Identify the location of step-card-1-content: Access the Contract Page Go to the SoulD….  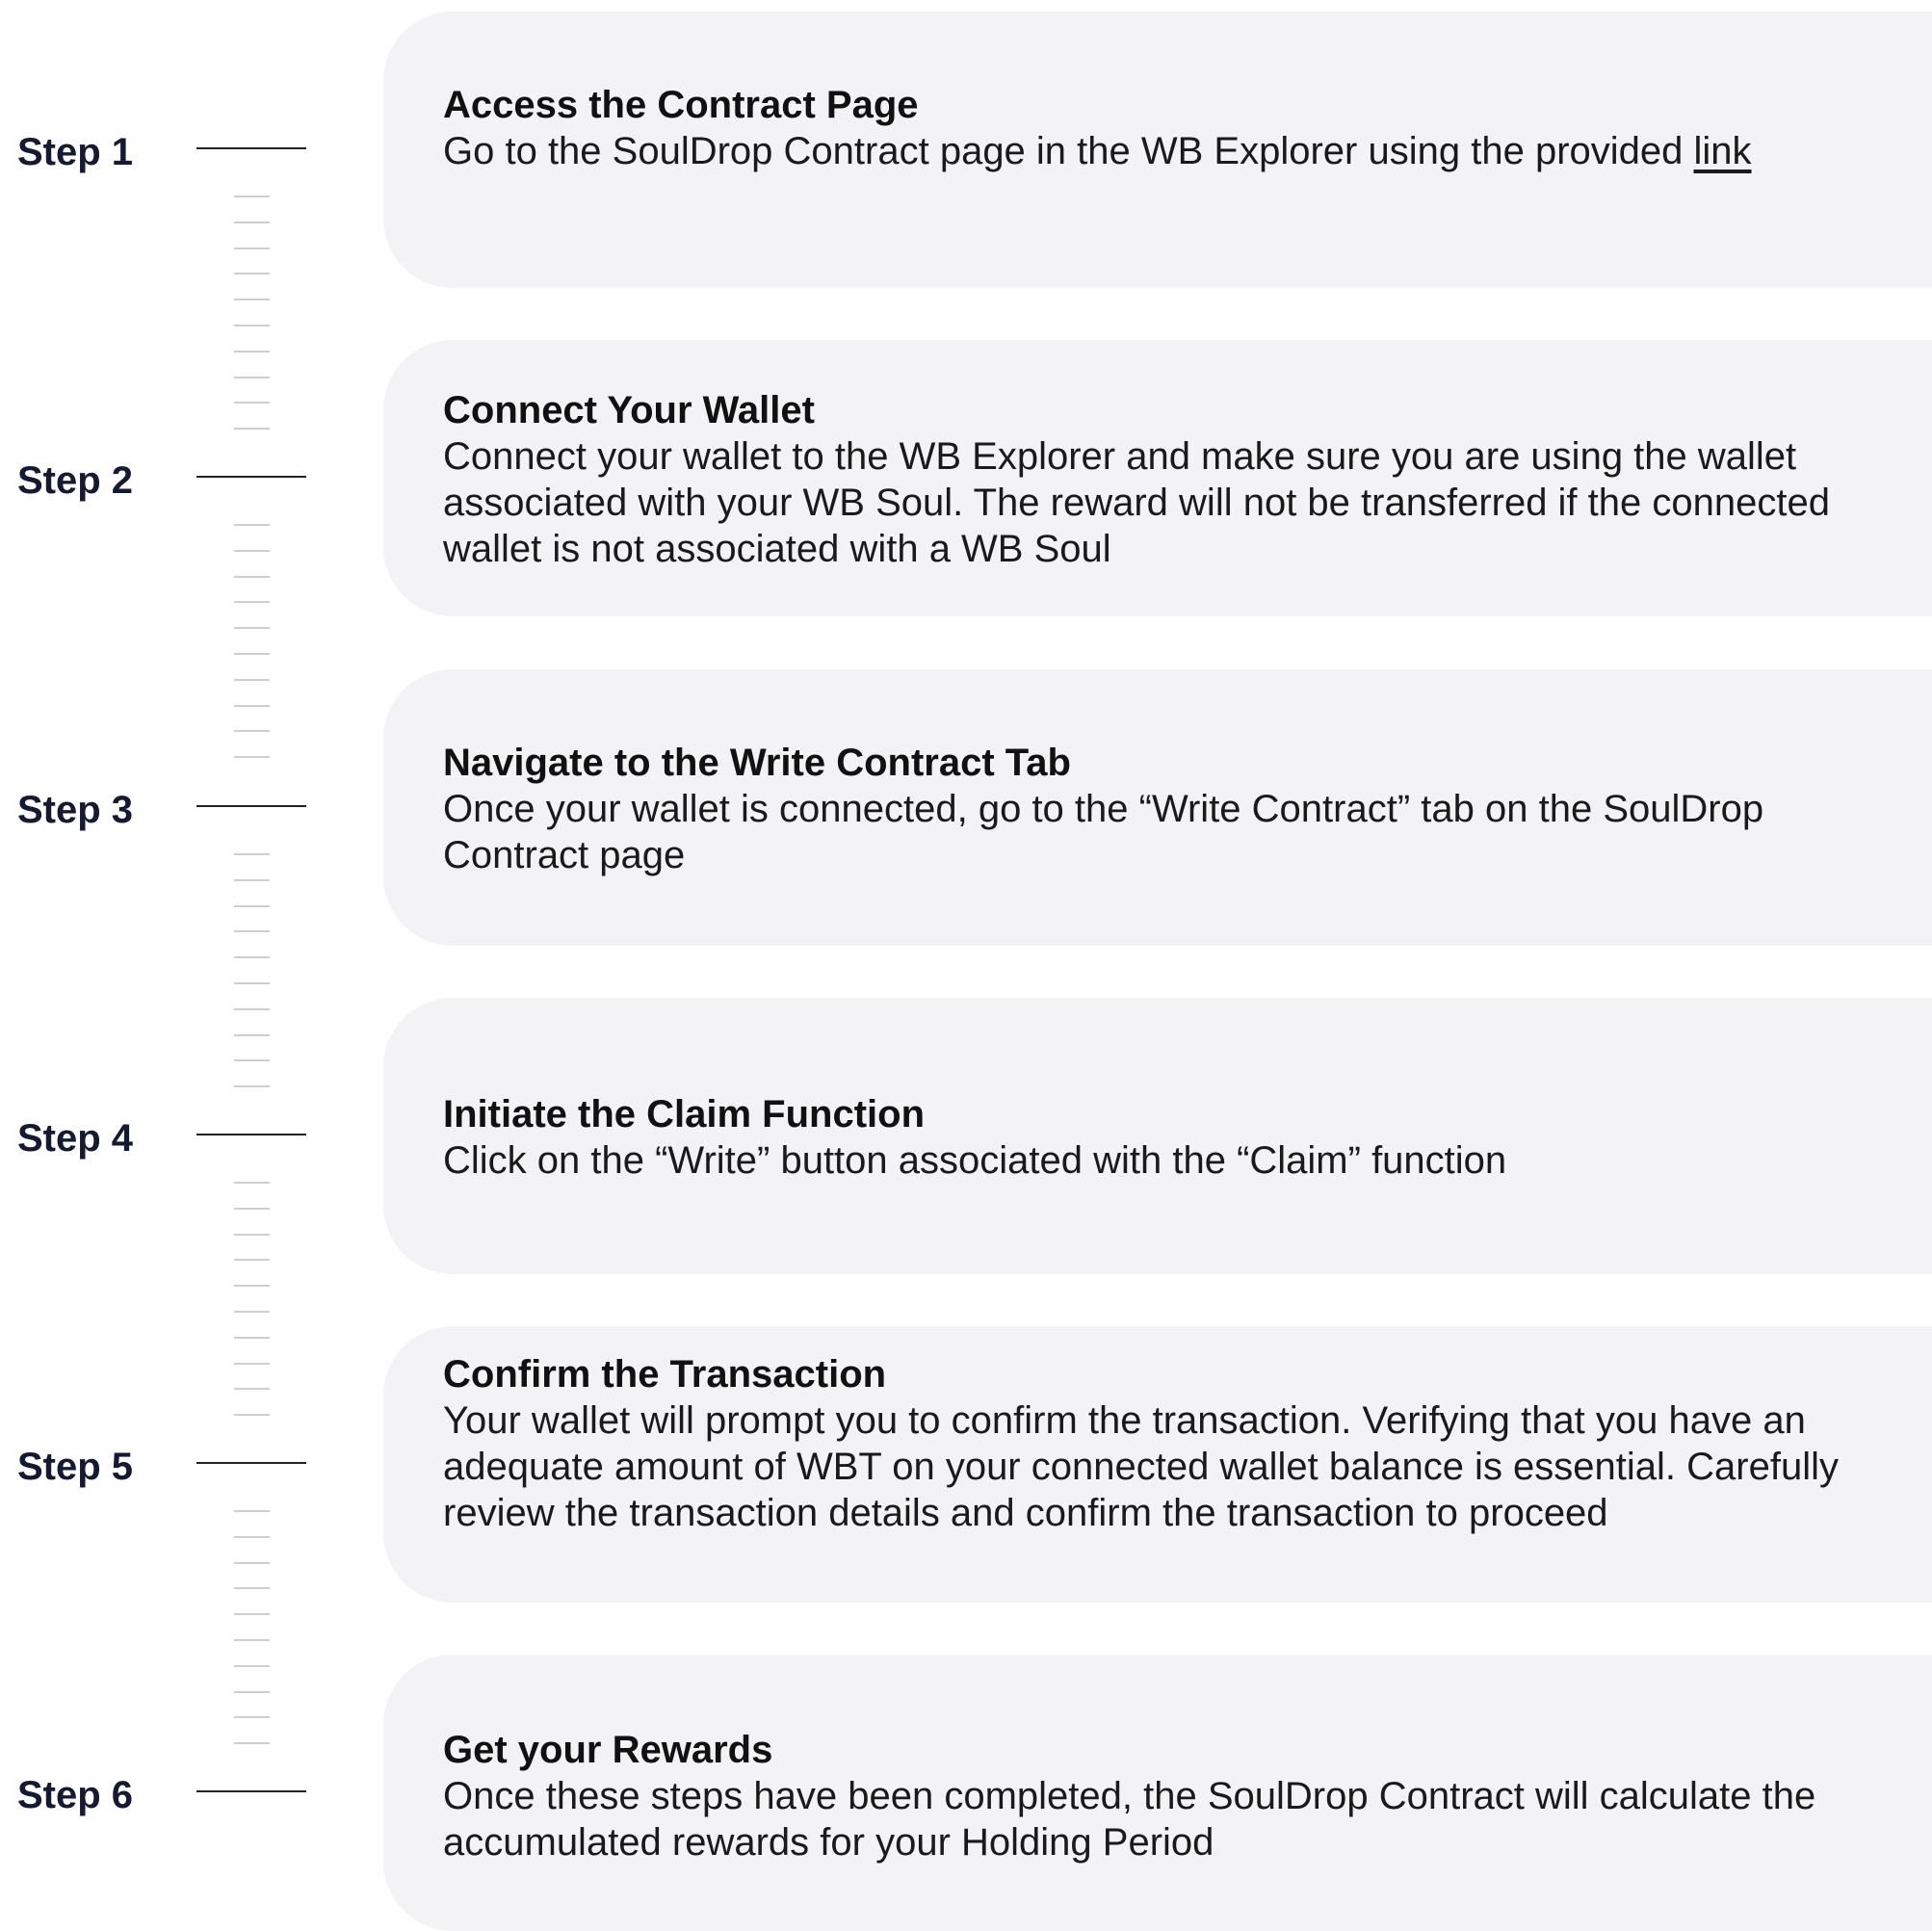
(1175, 128).